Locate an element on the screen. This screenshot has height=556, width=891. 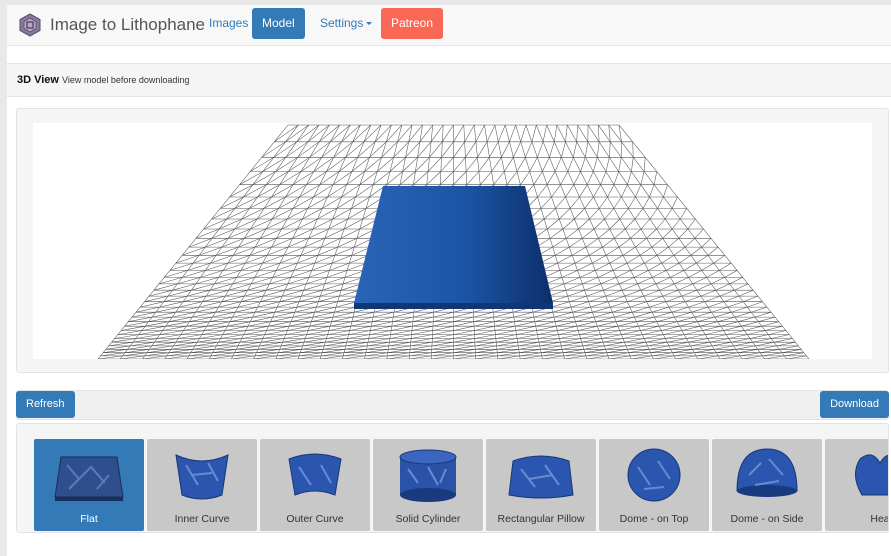
dome-on-top-shape-icon is located at coordinates (654, 475).